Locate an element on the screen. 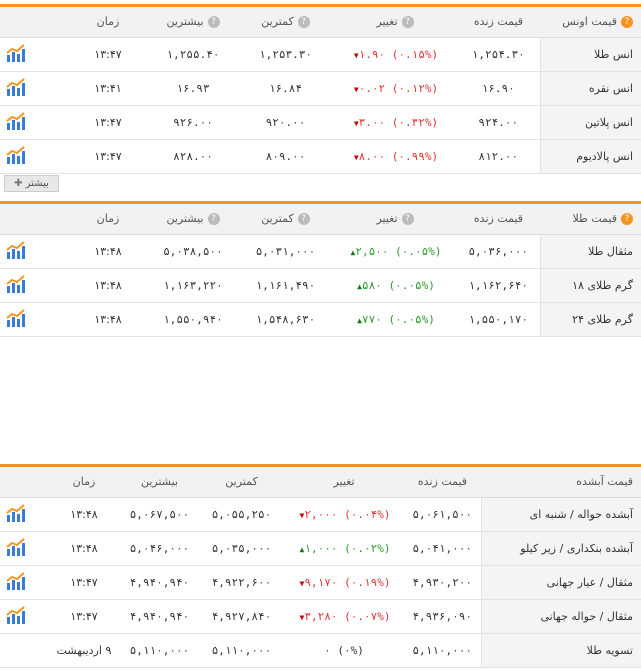  row-change-value: ۰ is located at coordinates (327, 650).